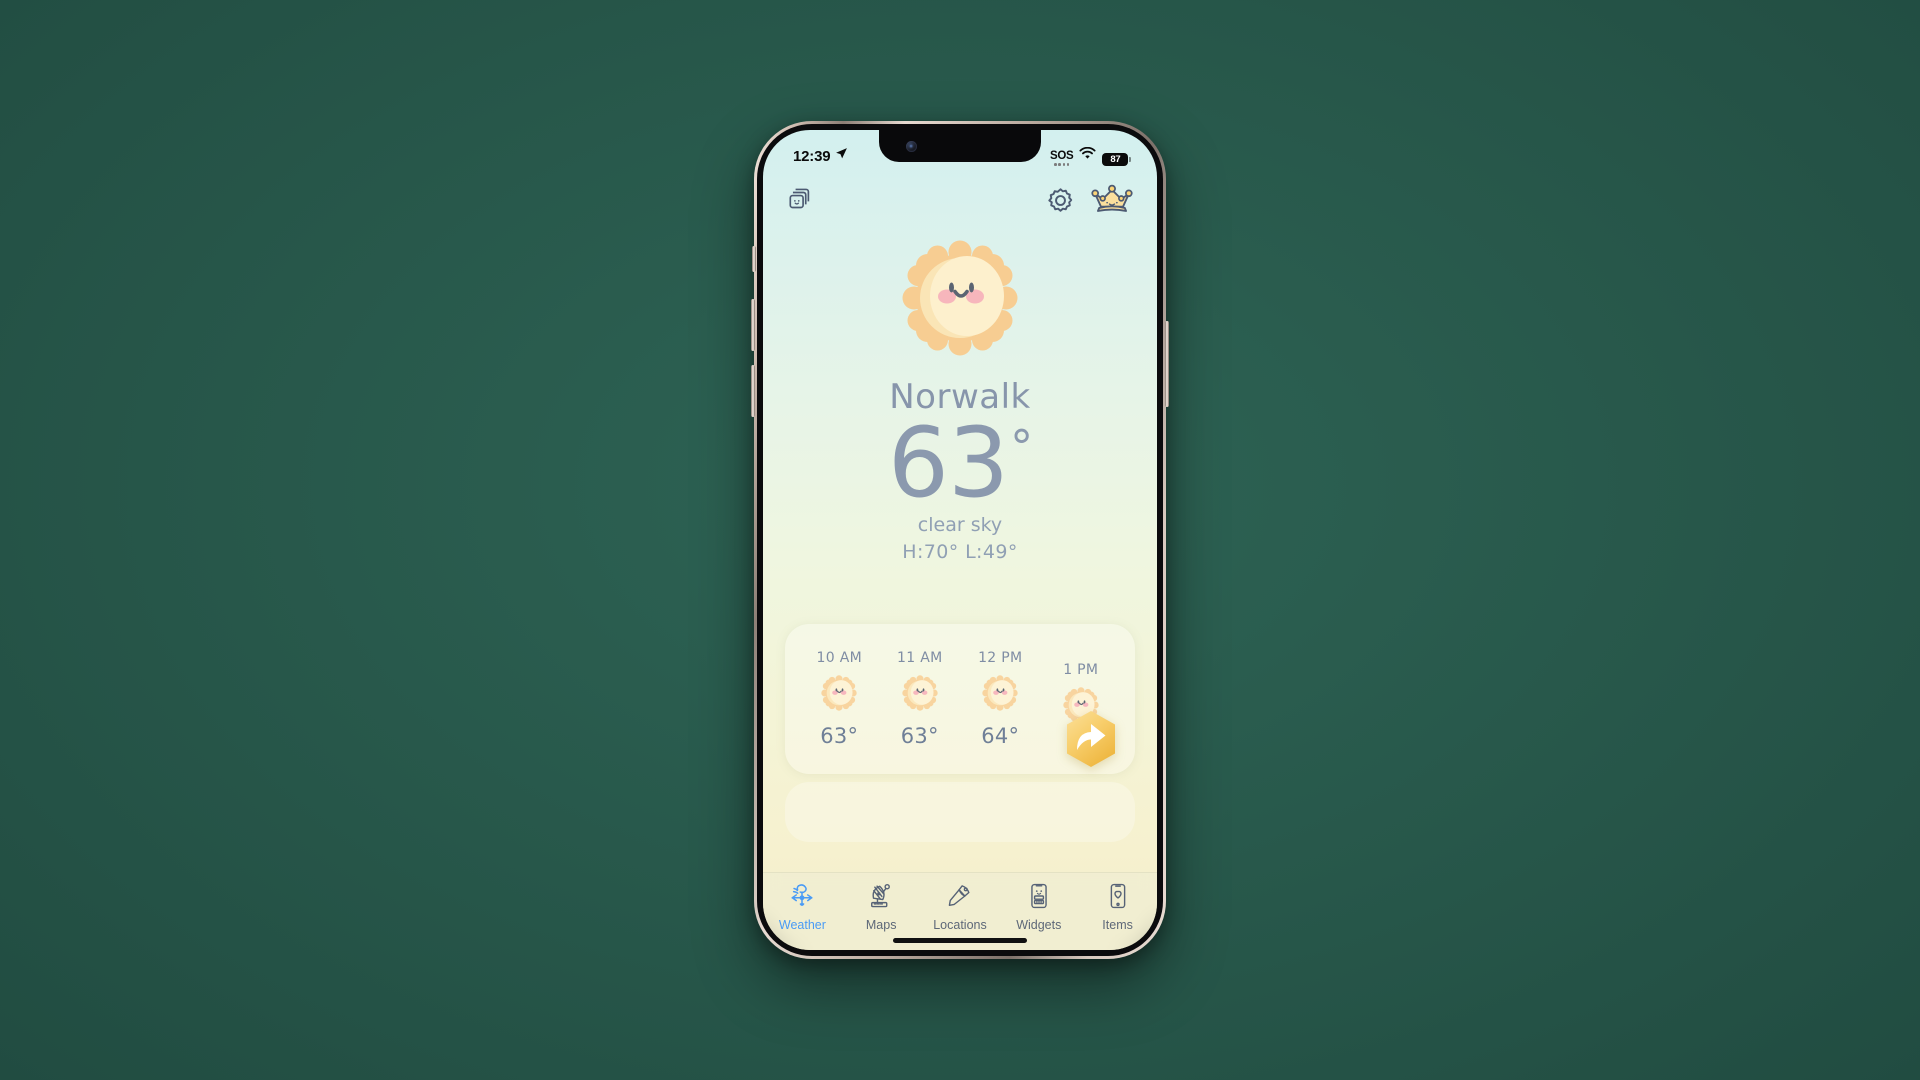  I want to click on high-low-text: H:70° L:49°, so click(960, 551).